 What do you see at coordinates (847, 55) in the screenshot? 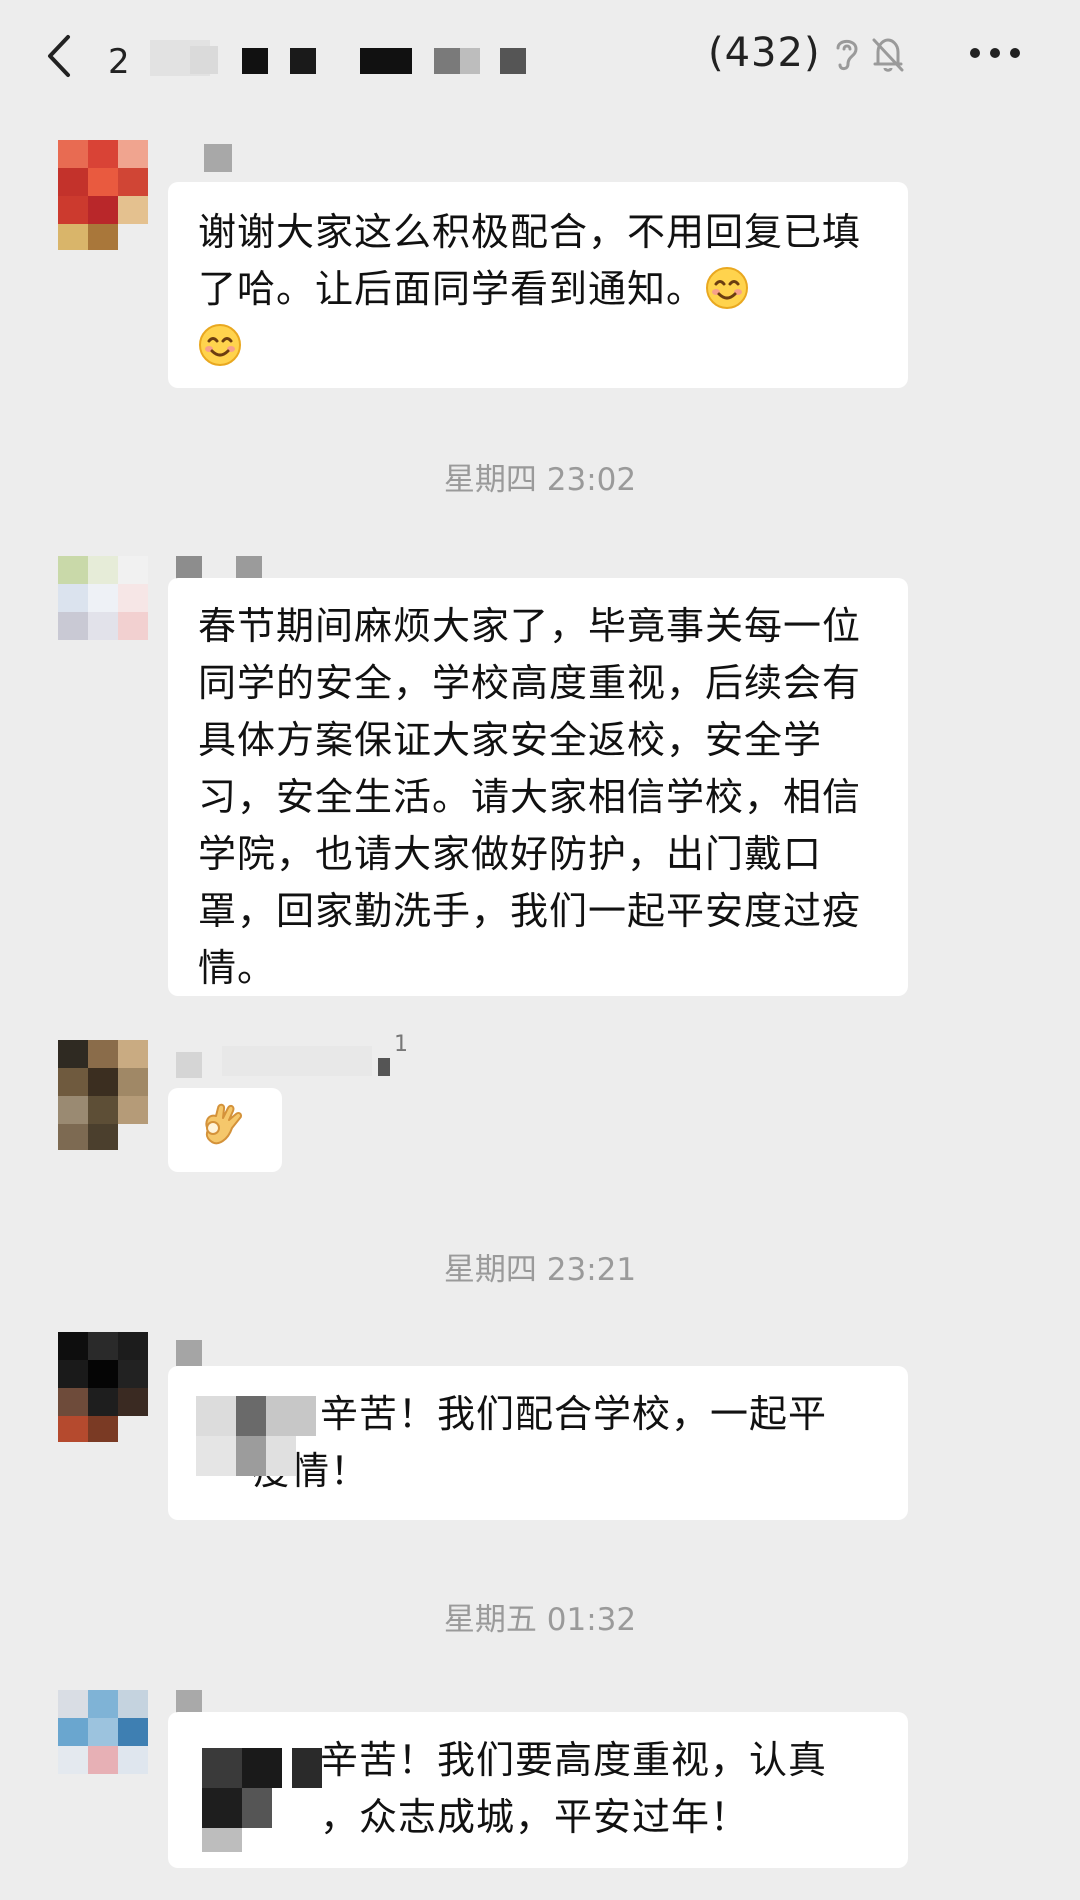
I see `ear-icon` at bounding box center [847, 55].